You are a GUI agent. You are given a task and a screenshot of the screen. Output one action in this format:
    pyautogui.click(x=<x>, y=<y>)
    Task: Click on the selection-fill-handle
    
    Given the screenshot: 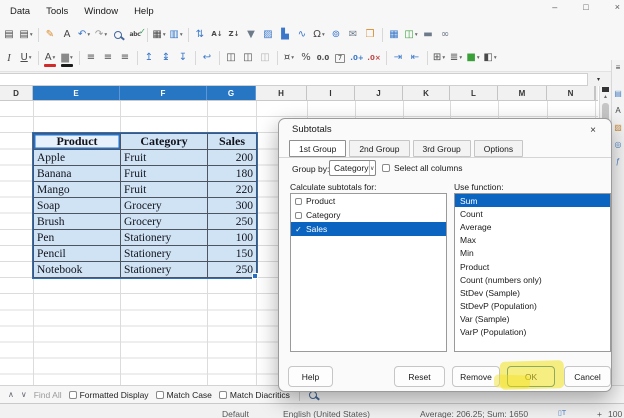 What is the action you would take?
    pyautogui.click(x=255, y=276)
    